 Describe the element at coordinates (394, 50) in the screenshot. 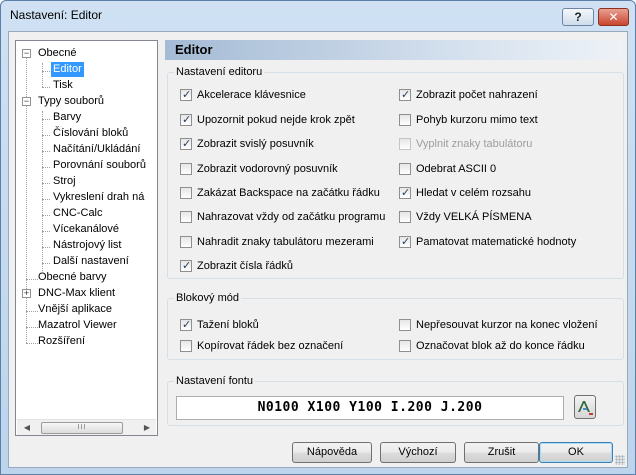

I see `panel-title: Editor` at that location.